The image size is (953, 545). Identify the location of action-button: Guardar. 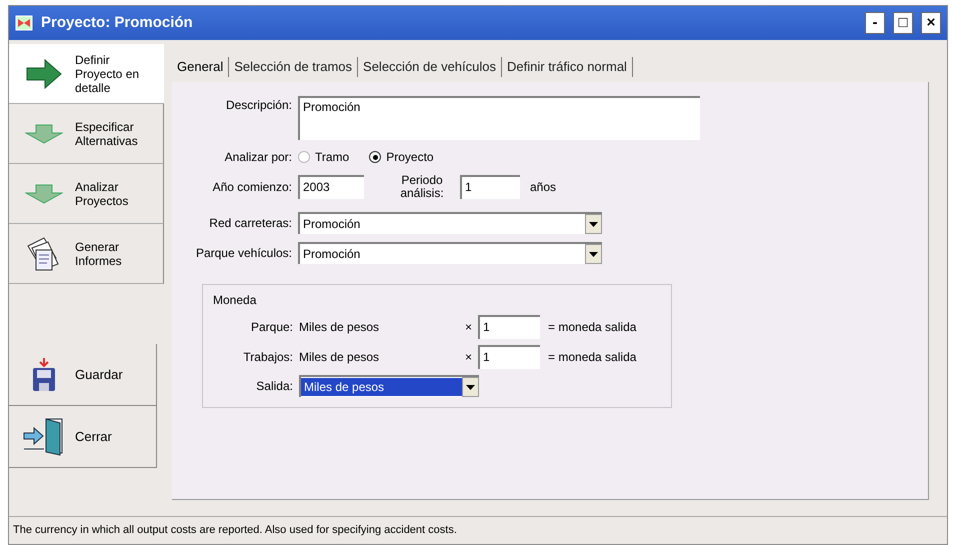
(83, 375).